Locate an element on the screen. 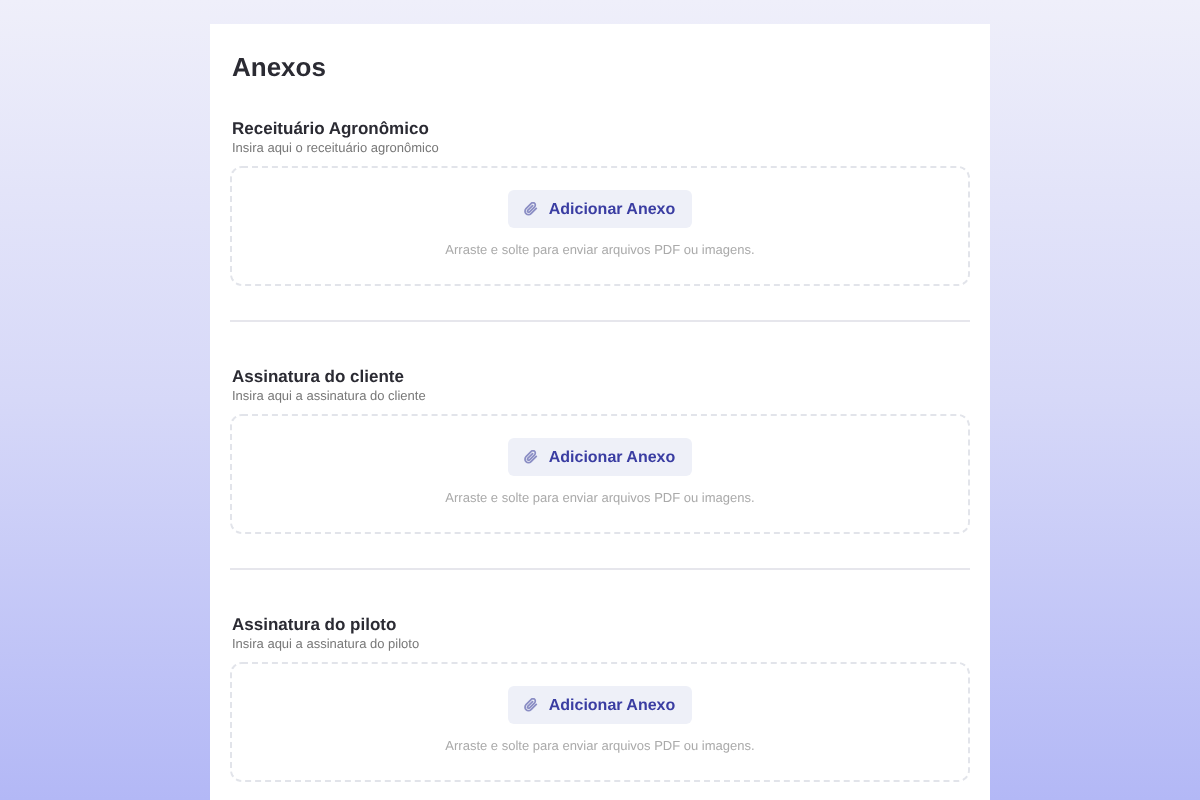  section-title: Anexos is located at coordinates (280, 67).